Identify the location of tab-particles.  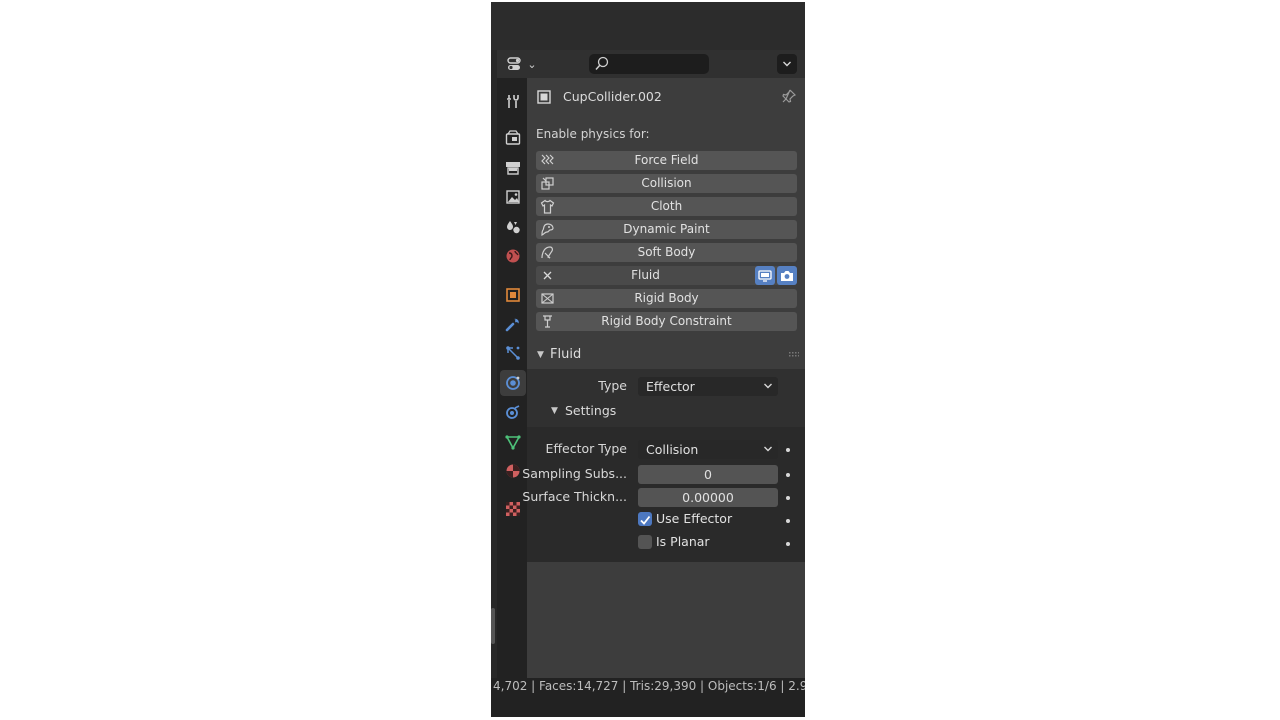
(513, 353).